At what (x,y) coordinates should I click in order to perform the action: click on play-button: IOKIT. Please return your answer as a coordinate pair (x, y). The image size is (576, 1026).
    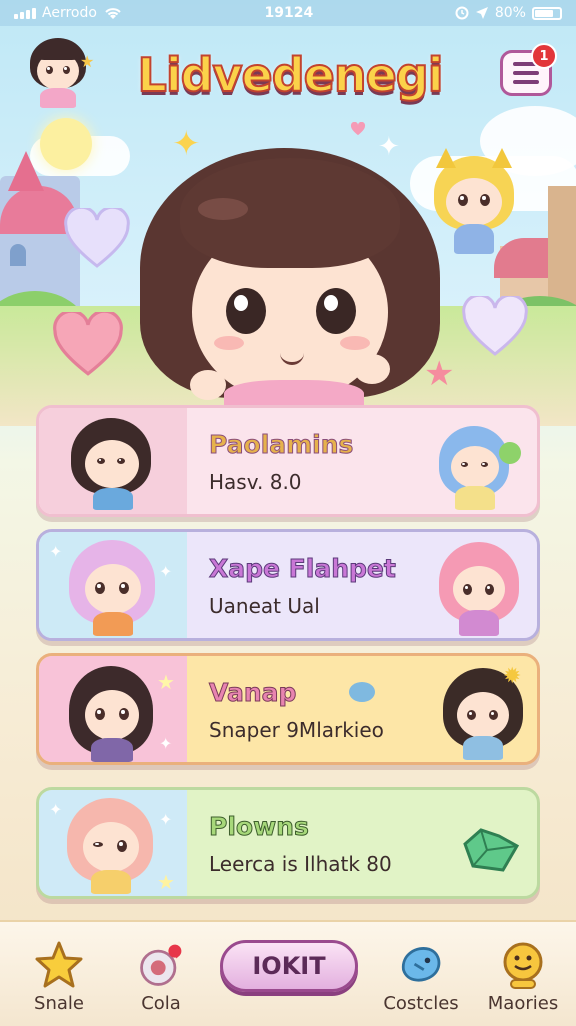
    Looking at the image, I should click on (289, 966).